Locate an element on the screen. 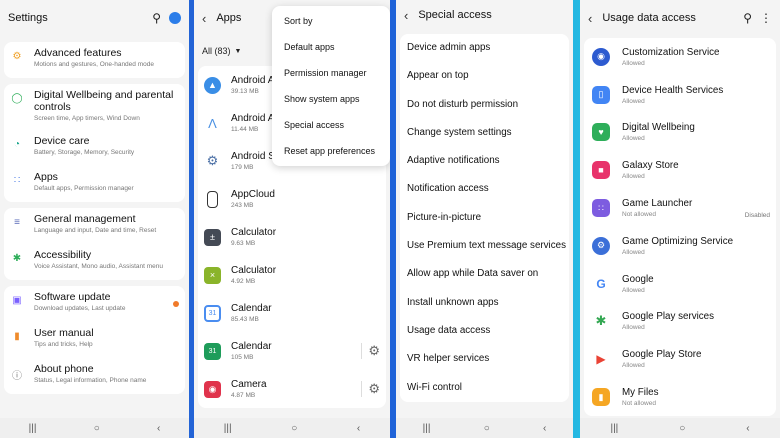  app-name: Device Health Services is located at coordinates (673, 90).